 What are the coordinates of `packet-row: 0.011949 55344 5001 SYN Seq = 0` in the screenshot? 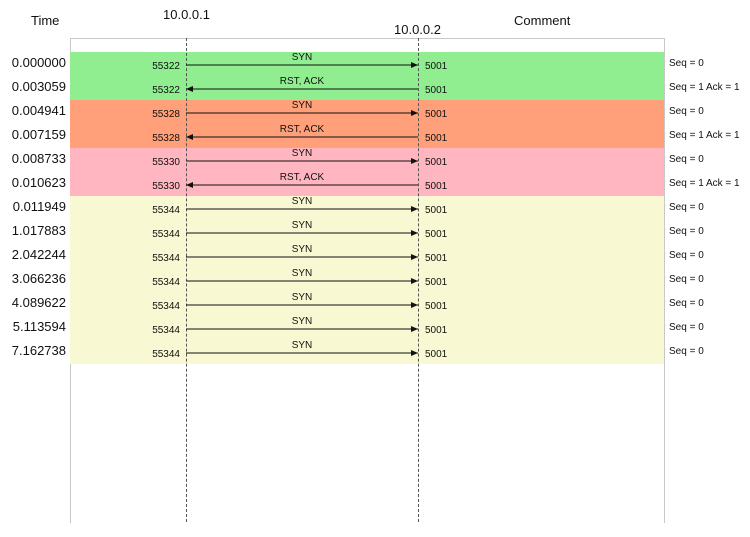 It's located at (375, 208).